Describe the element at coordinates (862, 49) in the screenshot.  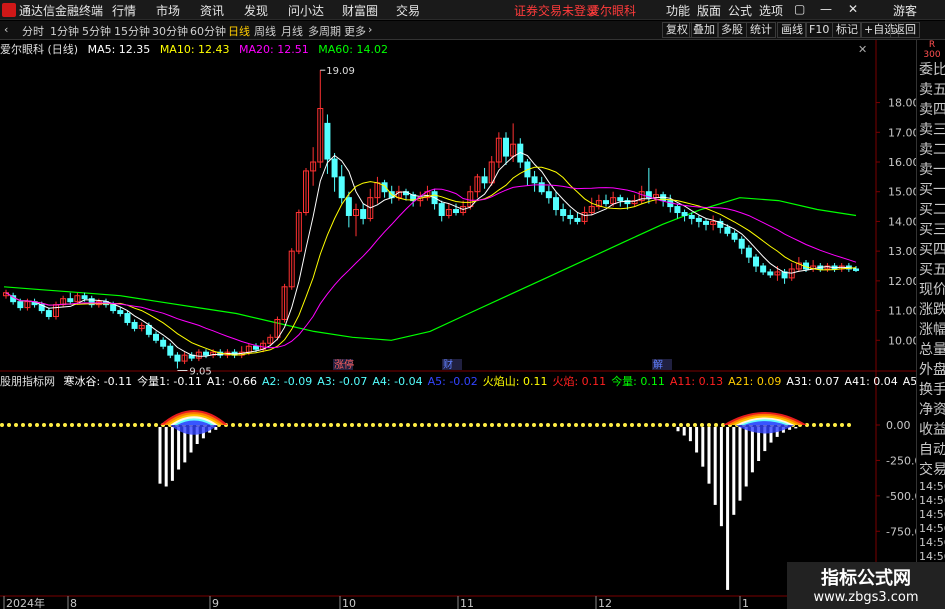
I see `close-chart-icon: ✕` at that location.